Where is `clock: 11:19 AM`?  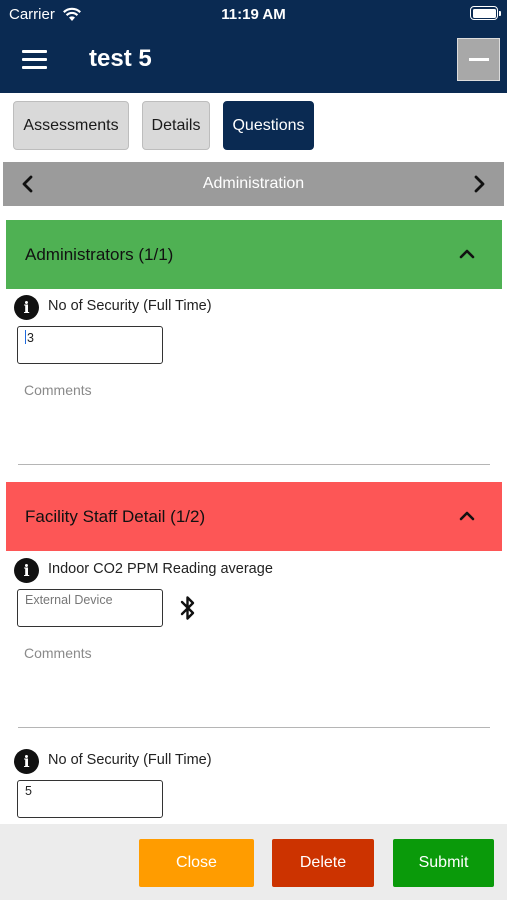
clock: 11:19 AM is located at coordinates (253, 14).